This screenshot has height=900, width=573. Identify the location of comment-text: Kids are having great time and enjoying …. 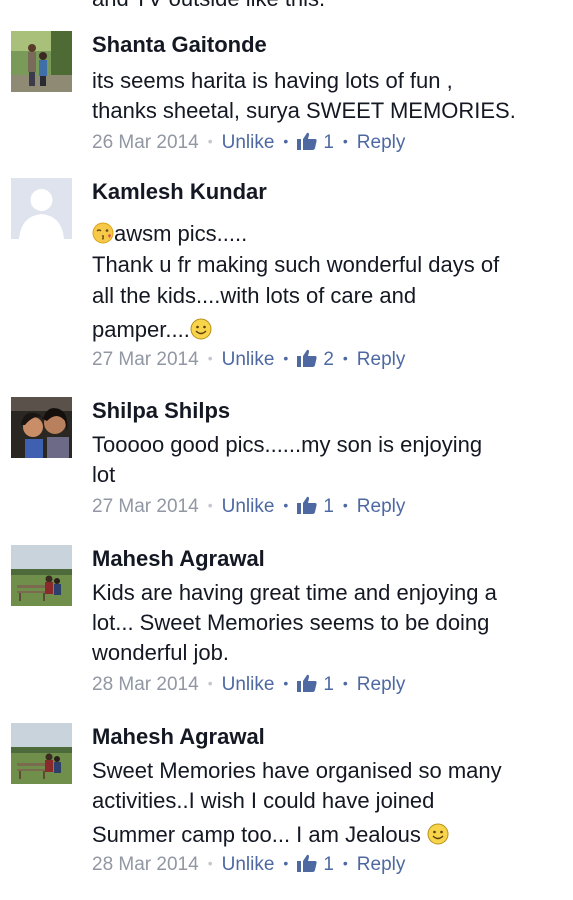
(327, 623).